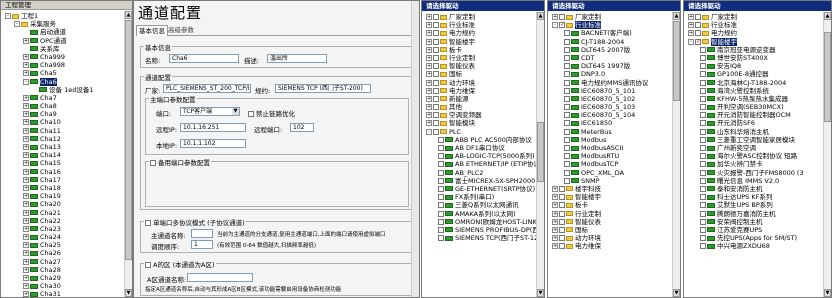  Describe the element at coordinates (64, 172) in the screenshot. I see `tree-item: + Cha16` at that location.